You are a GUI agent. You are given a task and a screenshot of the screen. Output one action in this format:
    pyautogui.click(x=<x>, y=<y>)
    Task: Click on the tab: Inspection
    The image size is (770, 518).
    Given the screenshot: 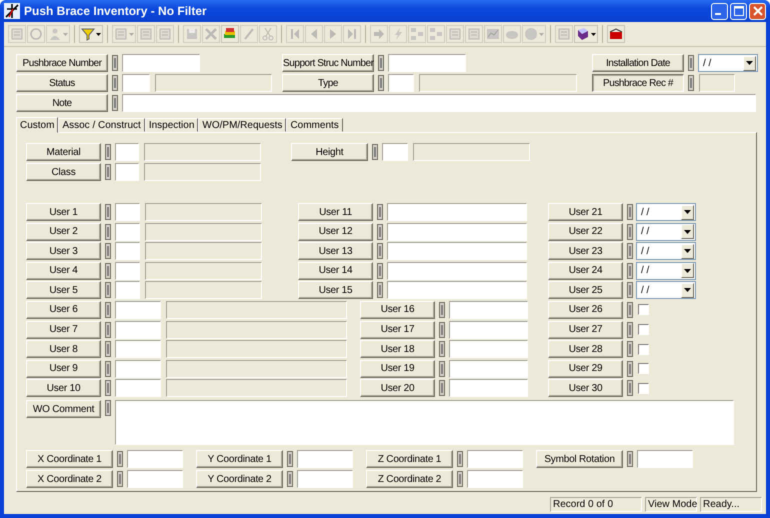 What is the action you would take?
    pyautogui.click(x=171, y=125)
    